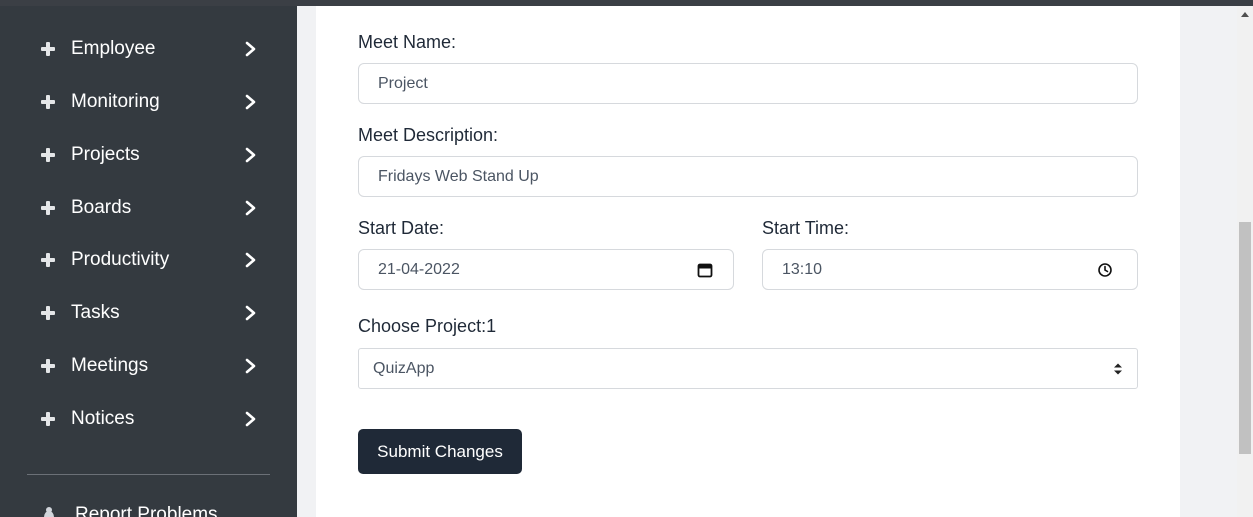 Image resolution: width=1253 pixels, height=517 pixels. Describe the element at coordinates (748, 176) in the screenshot. I see `meet-description-input: Fridays Web Stand Up` at that location.